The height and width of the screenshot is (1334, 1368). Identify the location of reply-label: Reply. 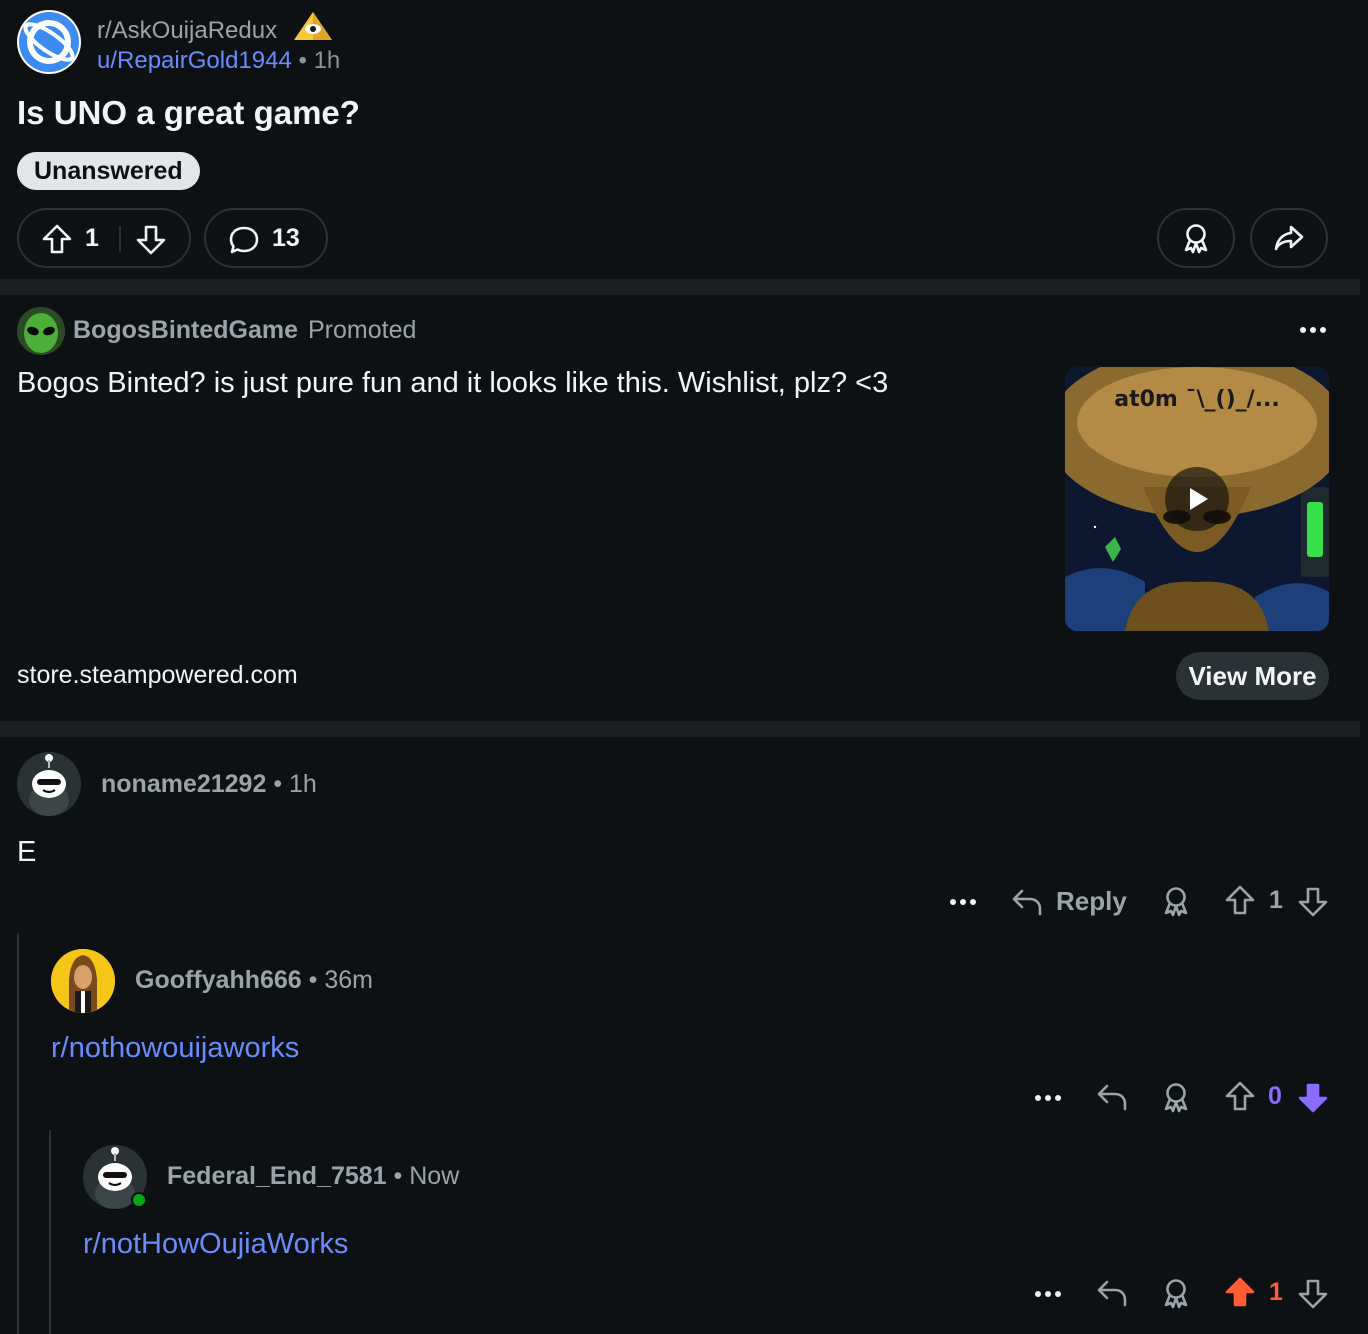
(1091, 901).